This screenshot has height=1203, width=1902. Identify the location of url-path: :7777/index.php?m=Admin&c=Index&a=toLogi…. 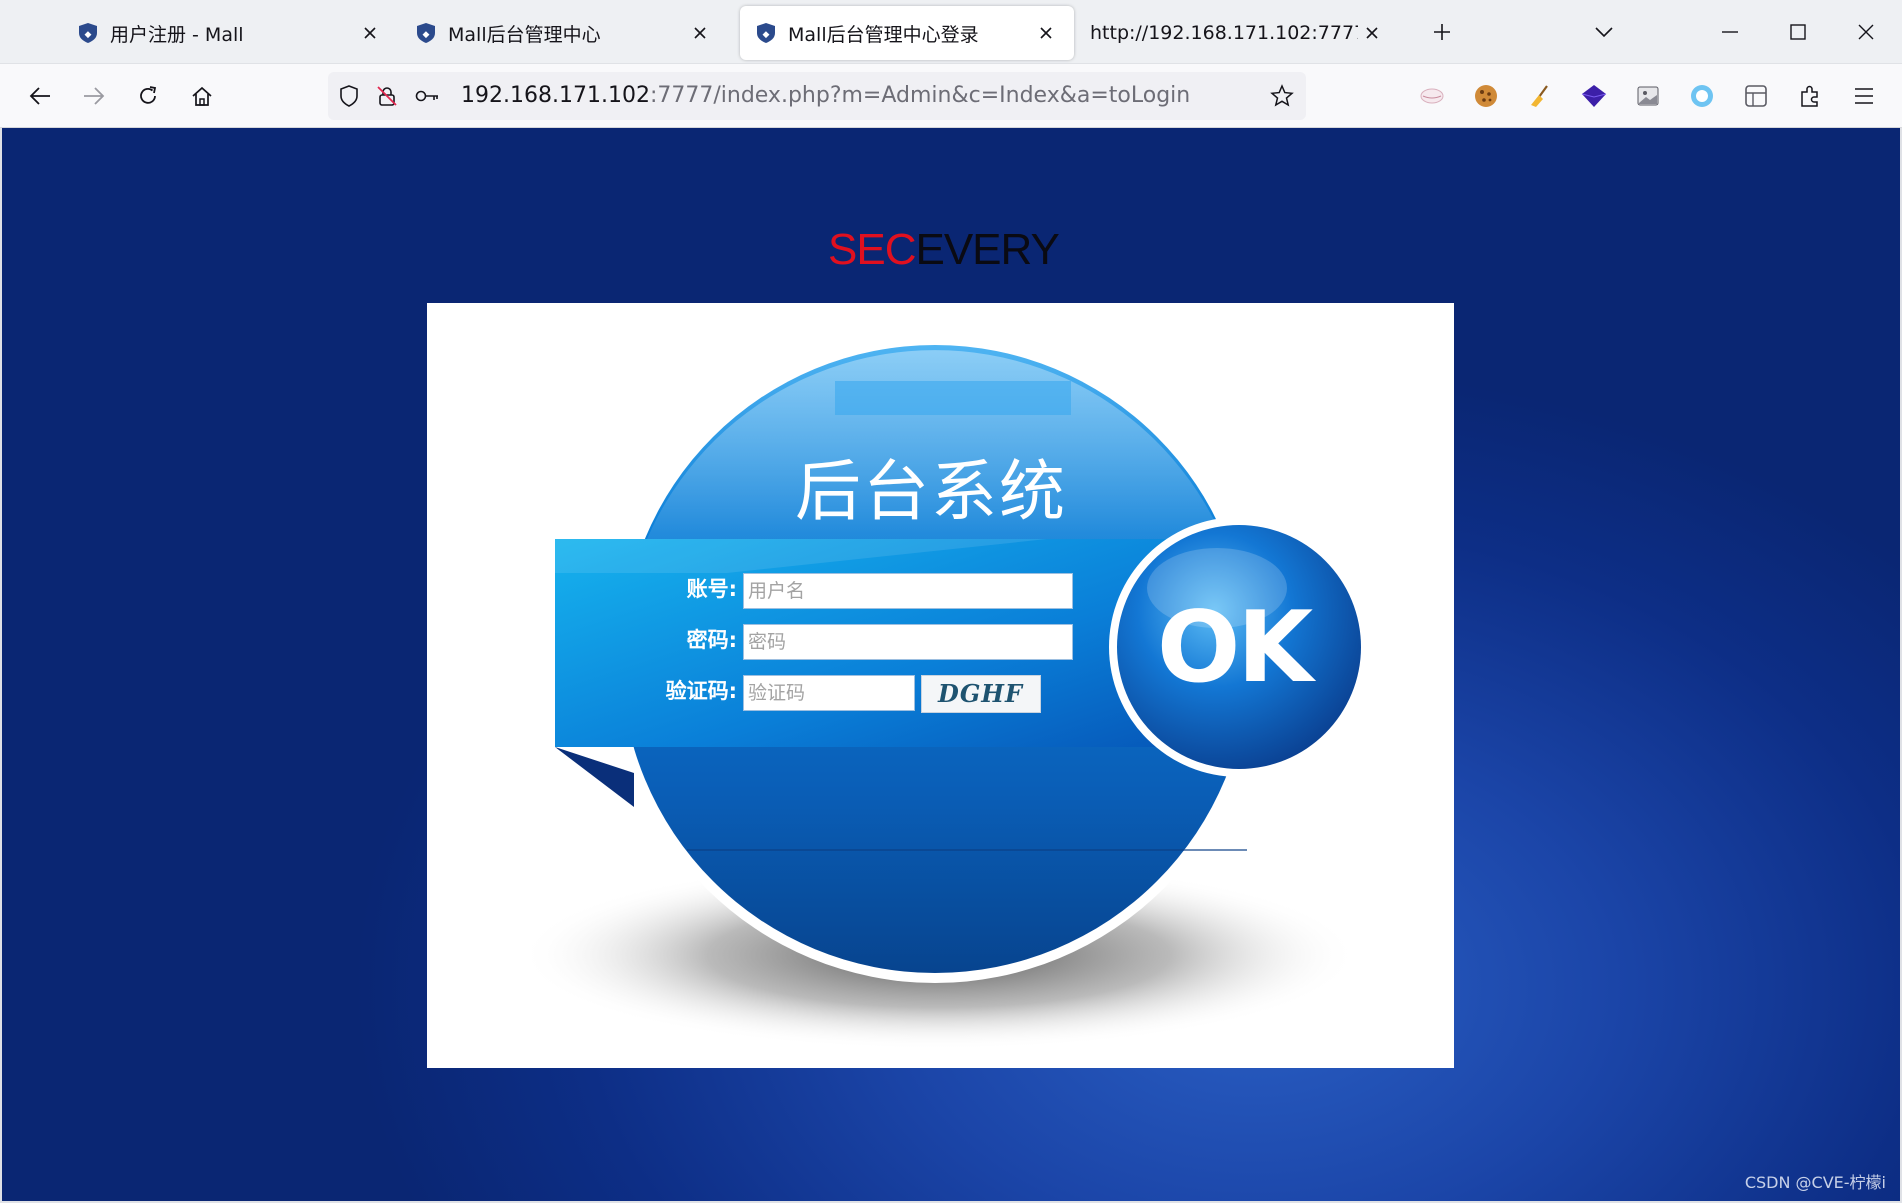
(920, 95).